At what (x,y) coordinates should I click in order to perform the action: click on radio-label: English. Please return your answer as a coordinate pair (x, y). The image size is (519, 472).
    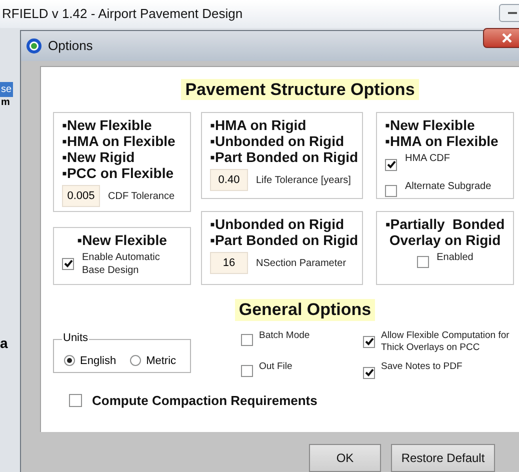
    Looking at the image, I should click on (98, 361).